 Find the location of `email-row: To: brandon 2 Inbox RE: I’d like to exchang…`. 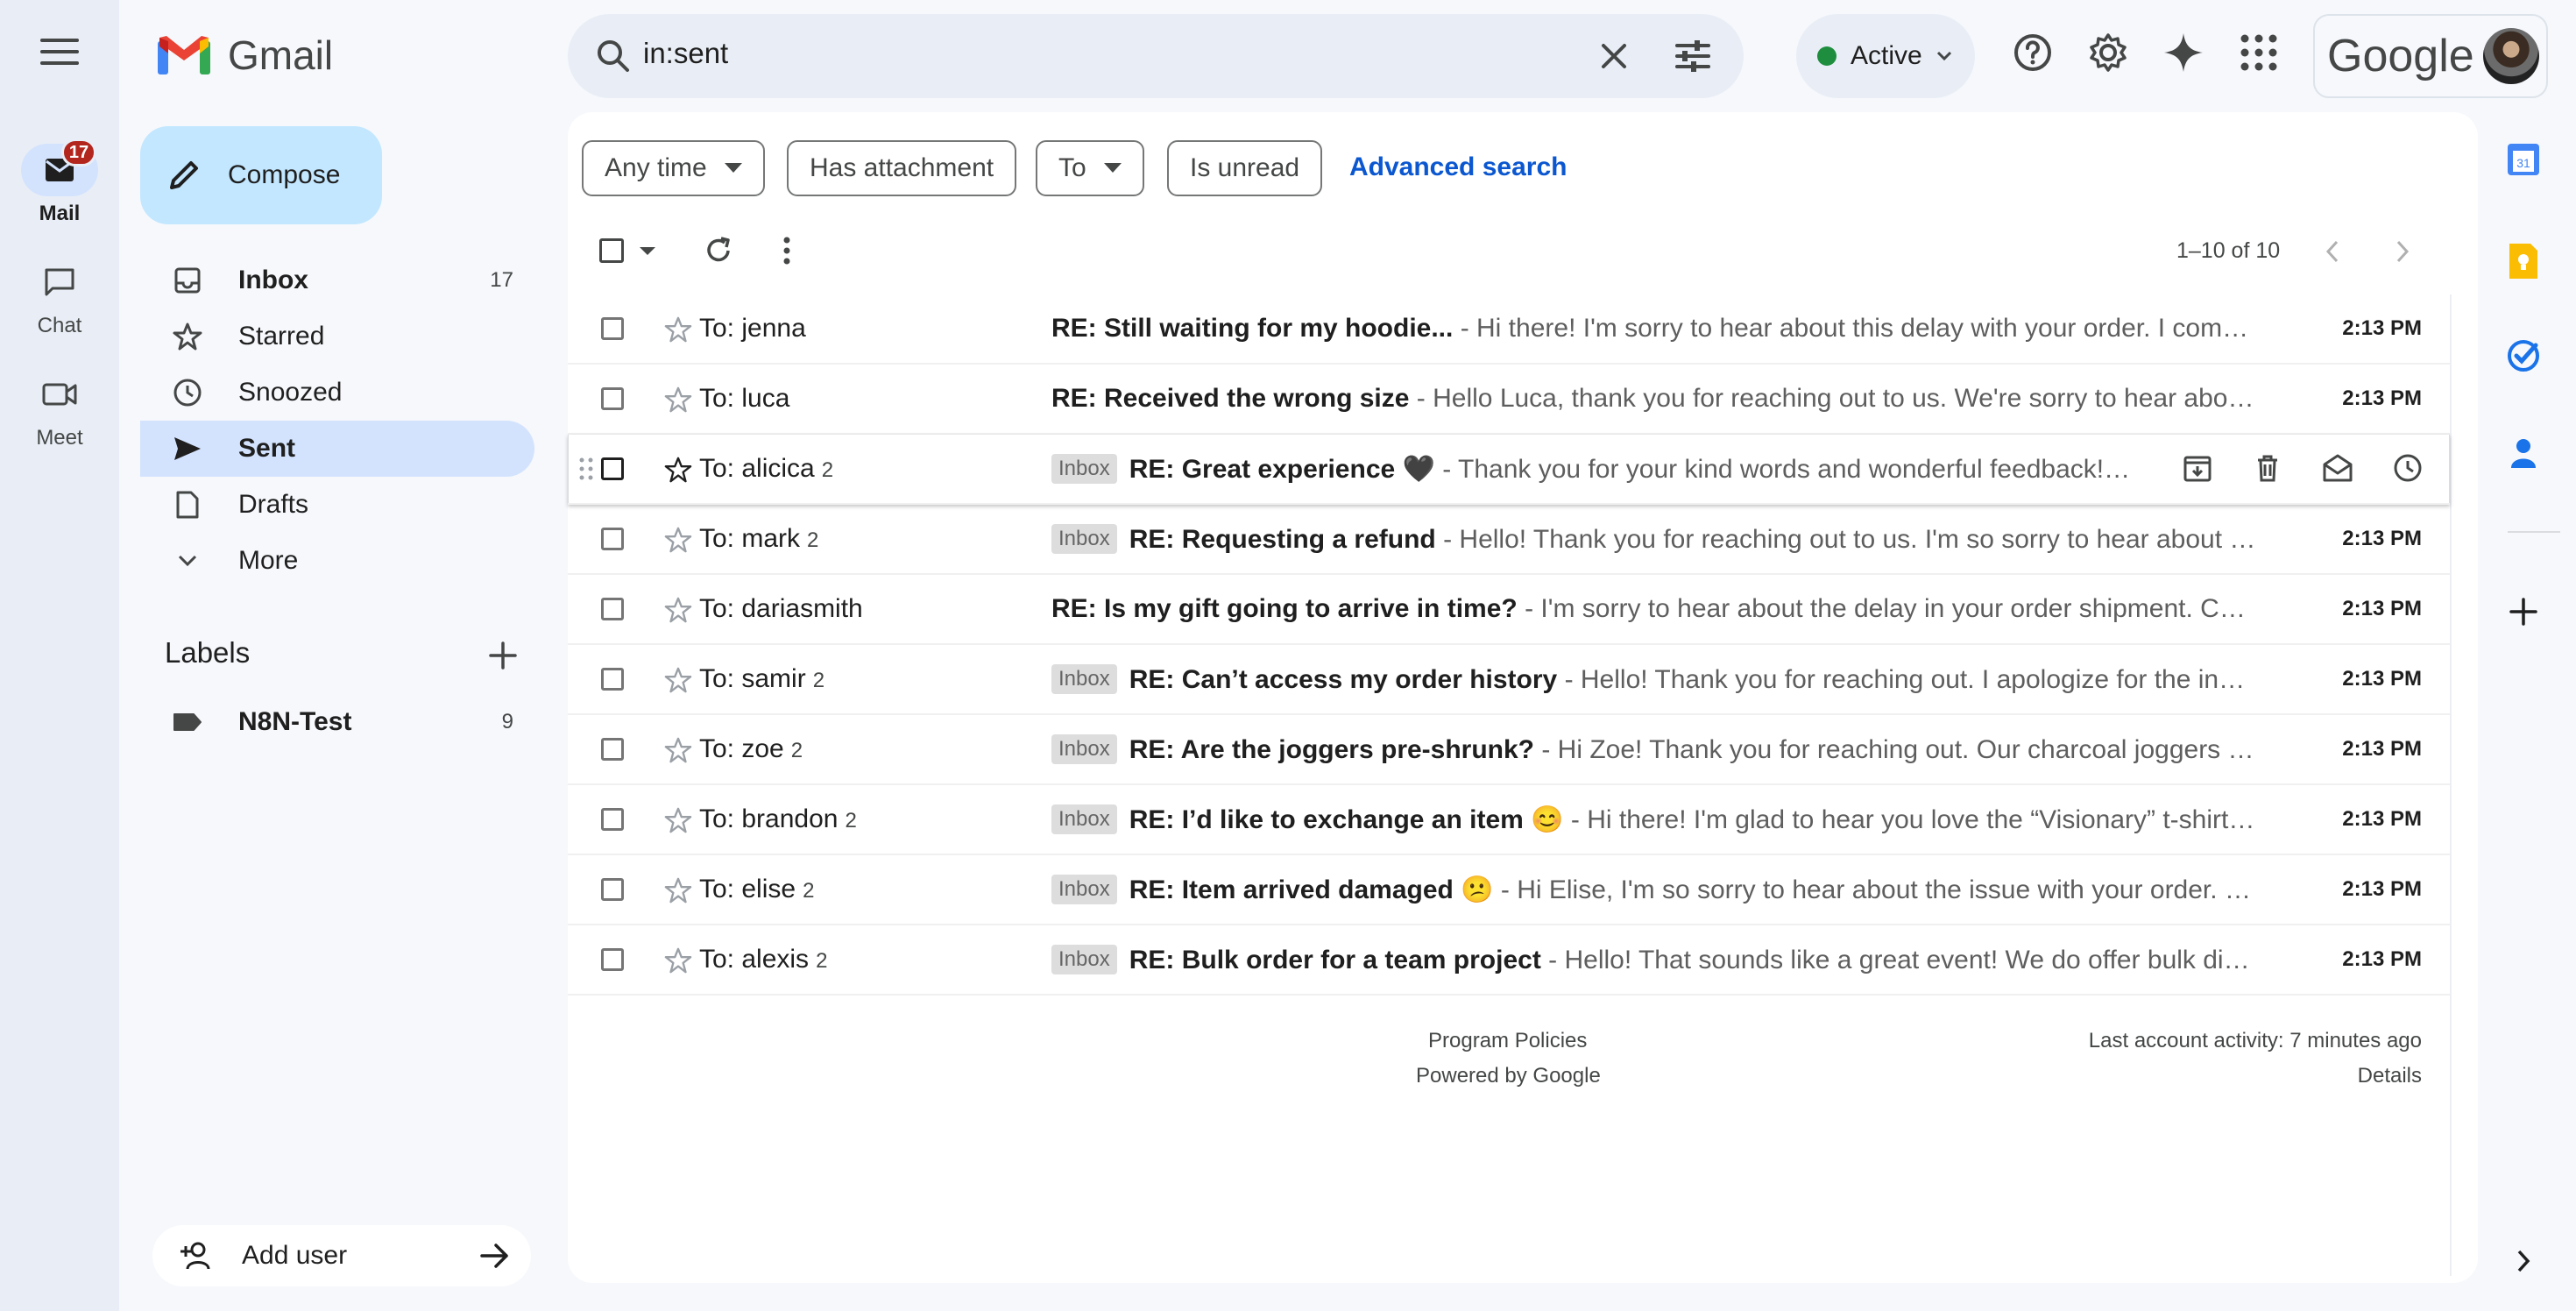

email-row: To: brandon 2 Inbox RE: I’d like to exchang… is located at coordinates (1509, 820).